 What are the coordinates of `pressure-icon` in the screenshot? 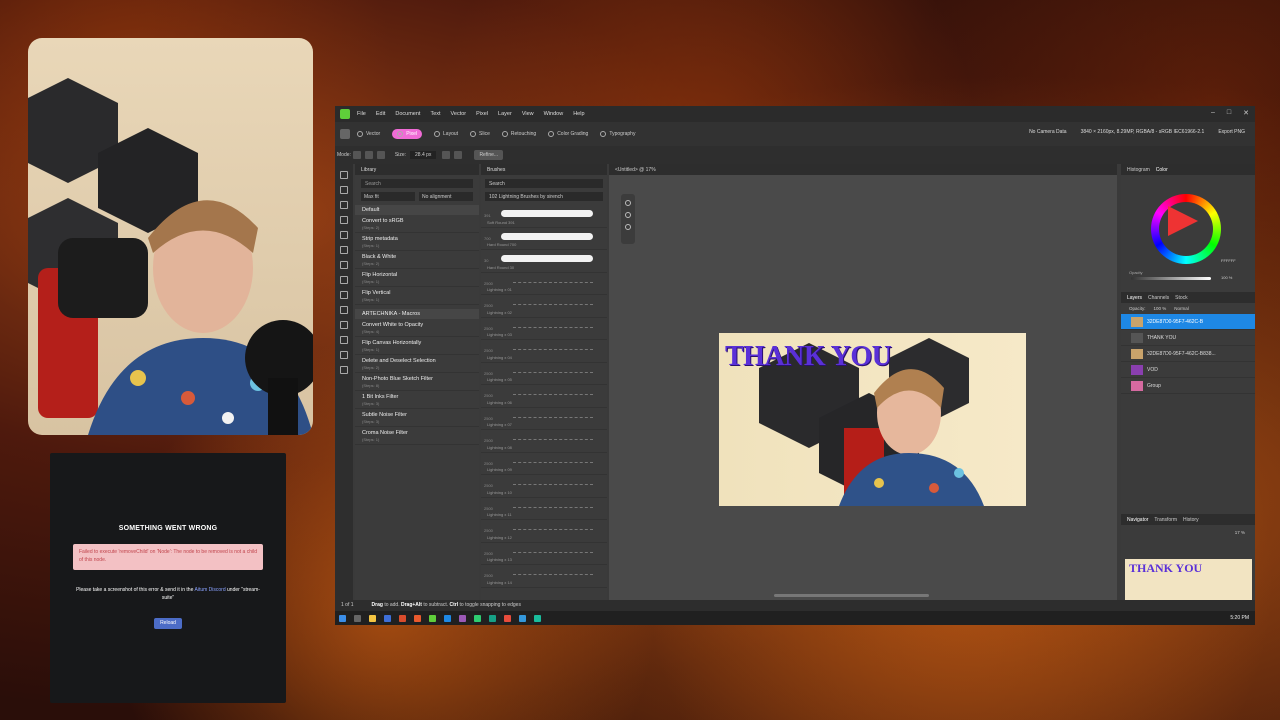 It's located at (458, 155).